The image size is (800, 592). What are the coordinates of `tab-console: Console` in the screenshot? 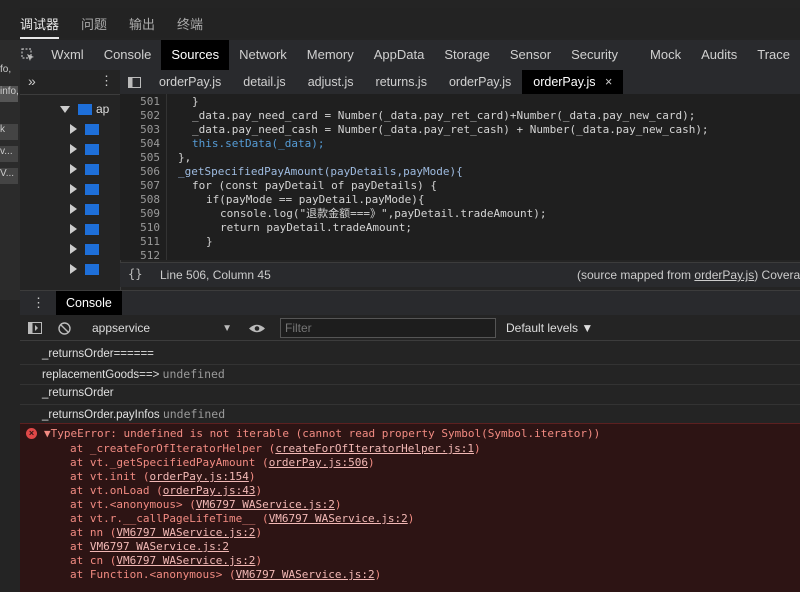 It's located at (128, 55).